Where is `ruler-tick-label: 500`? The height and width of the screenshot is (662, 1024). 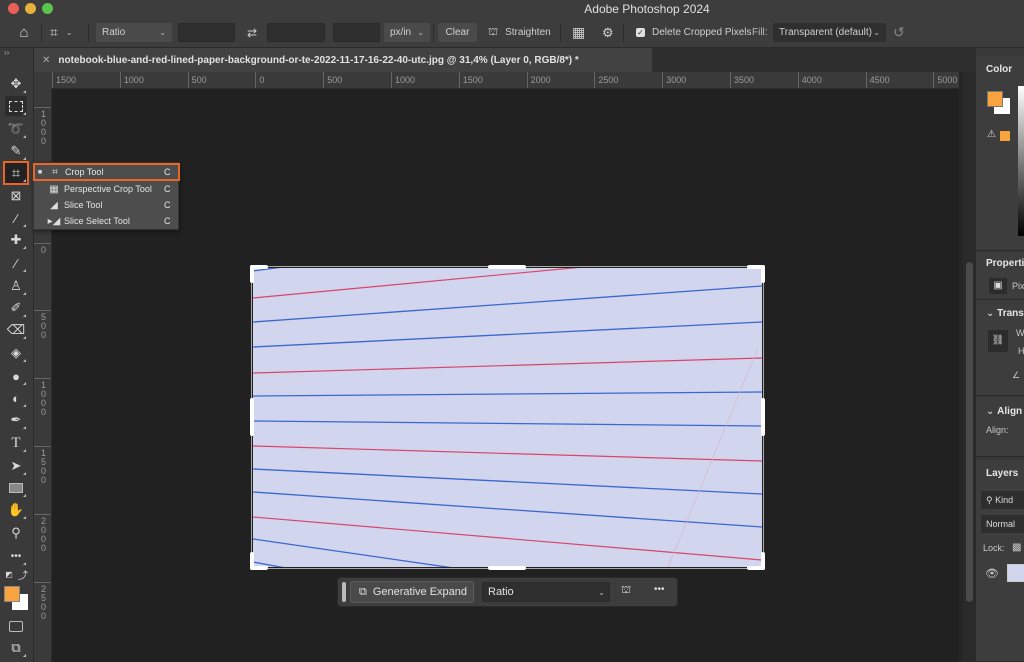 ruler-tick-label: 500 is located at coordinates (197, 80).